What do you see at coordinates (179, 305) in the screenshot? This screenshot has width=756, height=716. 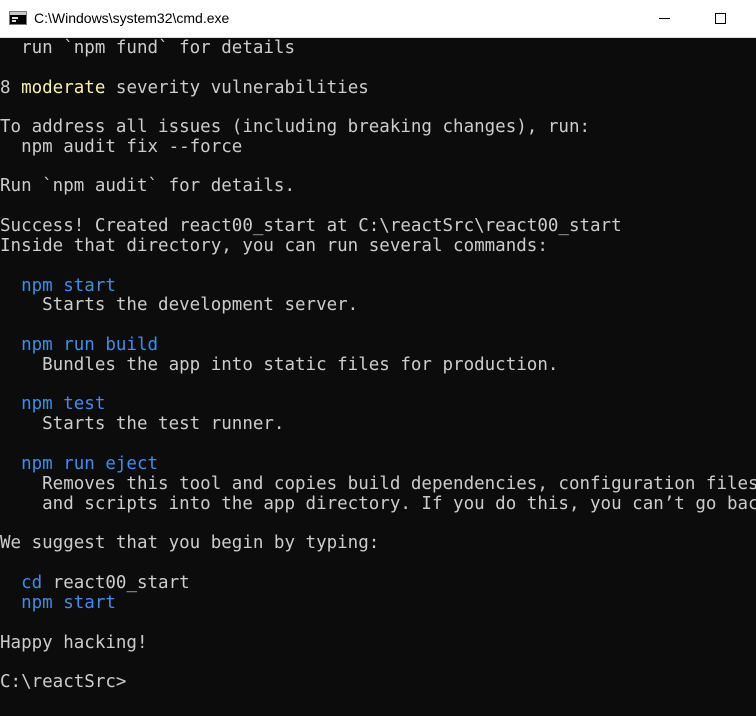 I see `console-line: Starts the development server.` at bounding box center [179, 305].